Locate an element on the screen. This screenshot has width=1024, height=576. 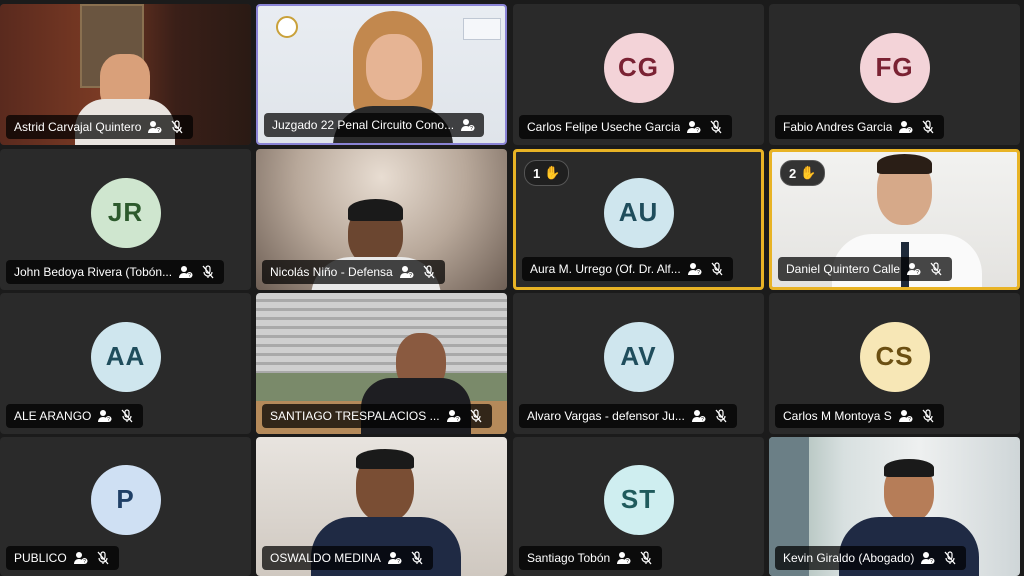
participant-tile: FG Fabio Andres Garcia ? is located at coordinates (894, 74).